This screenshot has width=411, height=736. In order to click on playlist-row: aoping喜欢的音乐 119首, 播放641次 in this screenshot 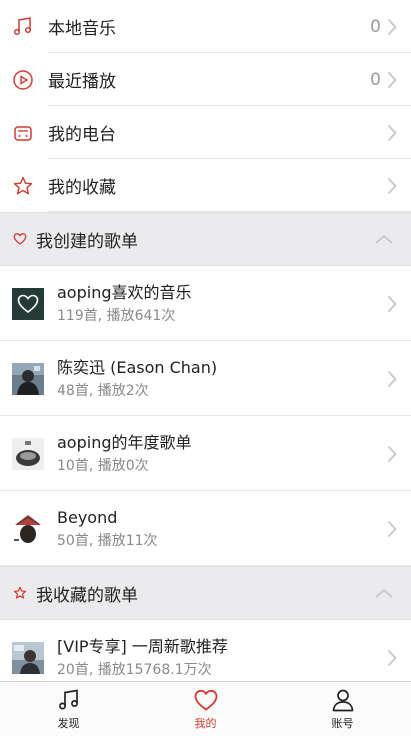, I will do `click(205, 303)`.